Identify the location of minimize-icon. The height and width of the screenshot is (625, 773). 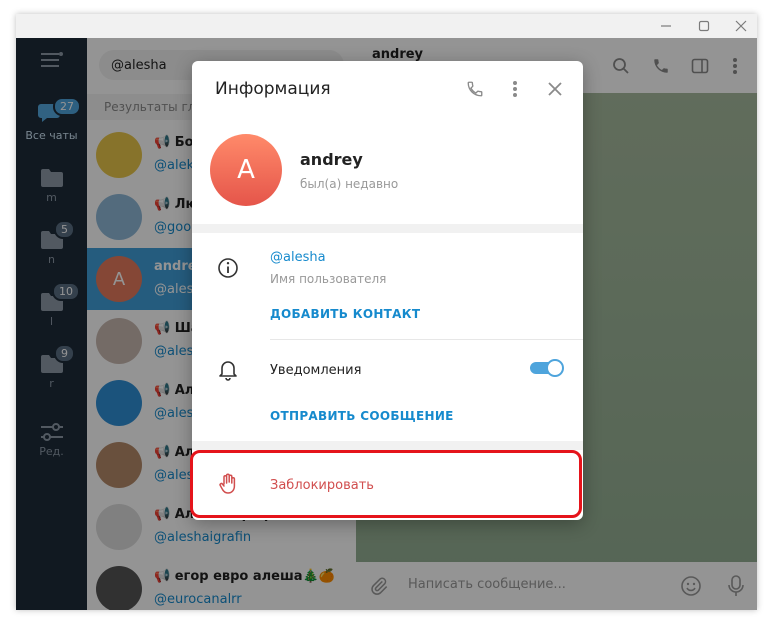
(666, 26).